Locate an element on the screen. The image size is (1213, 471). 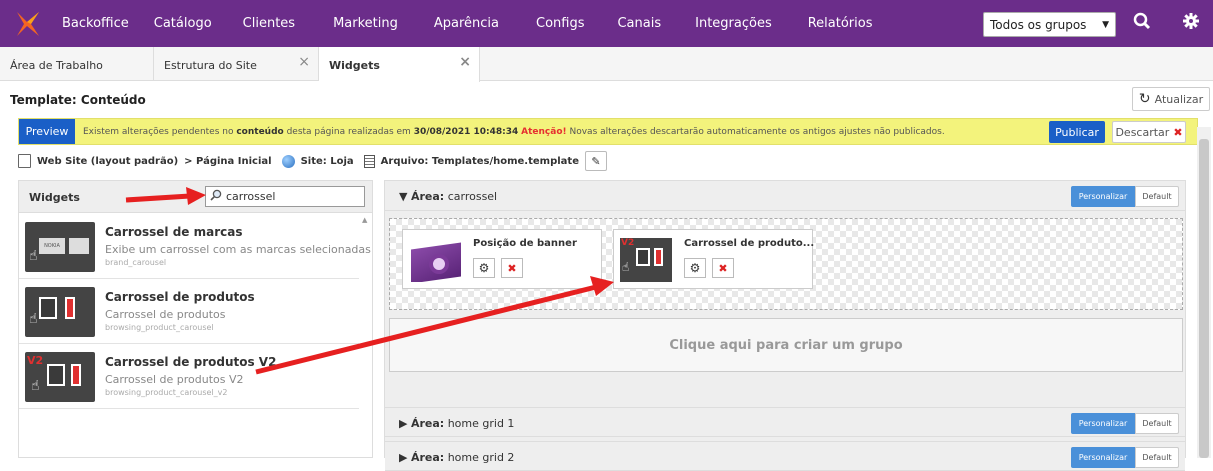
widget-card-posicao-banner: Posição de banner ⚙ ✖ is located at coordinates (502, 259).